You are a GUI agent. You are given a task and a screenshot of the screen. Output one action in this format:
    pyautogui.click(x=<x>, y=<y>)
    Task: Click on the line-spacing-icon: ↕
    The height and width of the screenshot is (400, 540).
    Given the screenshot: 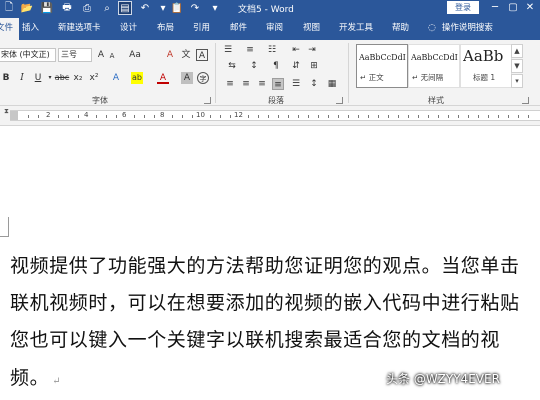 What is the action you would take?
    pyautogui.click(x=314, y=84)
    